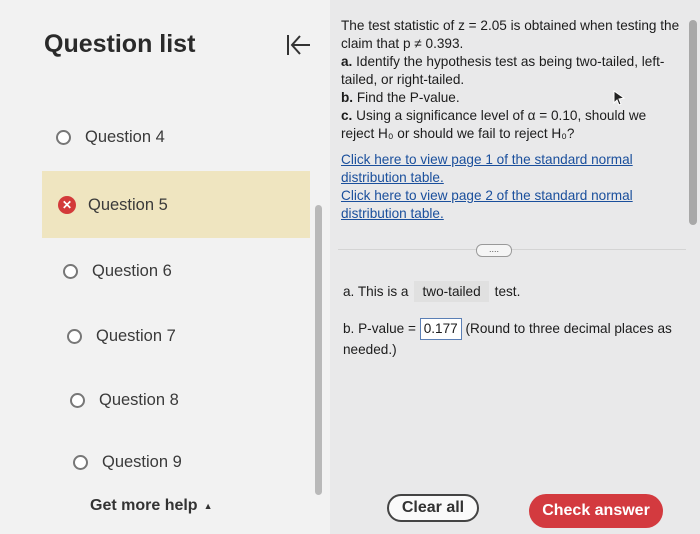 The height and width of the screenshot is (534, 700). Describe the element at coordinates (222, 336) in the screenshot. I see `sidebar-item-question-7: Question 7` at that location.